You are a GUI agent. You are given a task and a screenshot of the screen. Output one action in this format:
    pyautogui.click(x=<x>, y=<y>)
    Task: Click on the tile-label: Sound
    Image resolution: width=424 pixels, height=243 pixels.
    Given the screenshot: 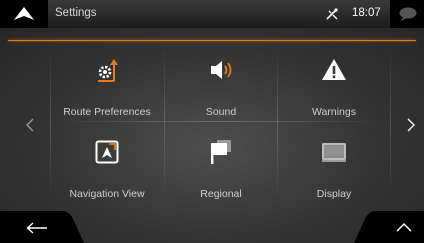 What is the action you would take?
    pyautogui.click(x=221, y=112)
    